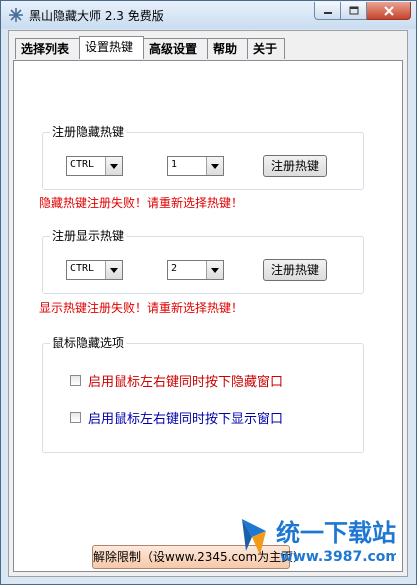  What do you see at coordinates (295, 166) in the screenshot?
I see `register-hide-hotkey-button: 注册热键` at bounding box center [295, 166].